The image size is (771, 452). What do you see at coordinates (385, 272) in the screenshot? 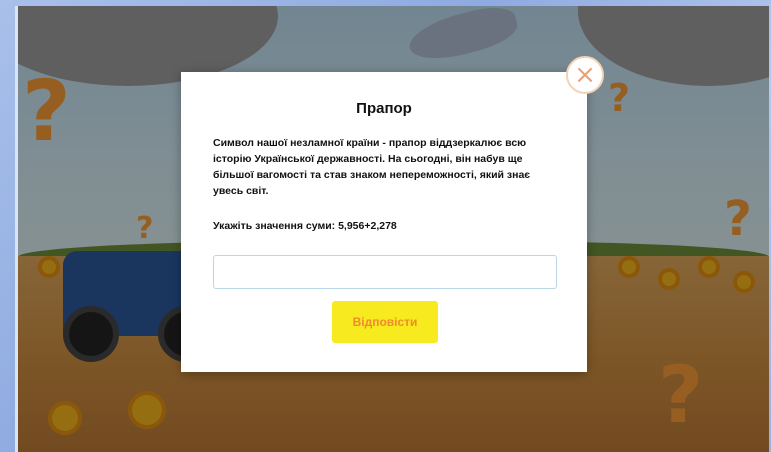
I see `answer-input` at bounding box center [385, 272].